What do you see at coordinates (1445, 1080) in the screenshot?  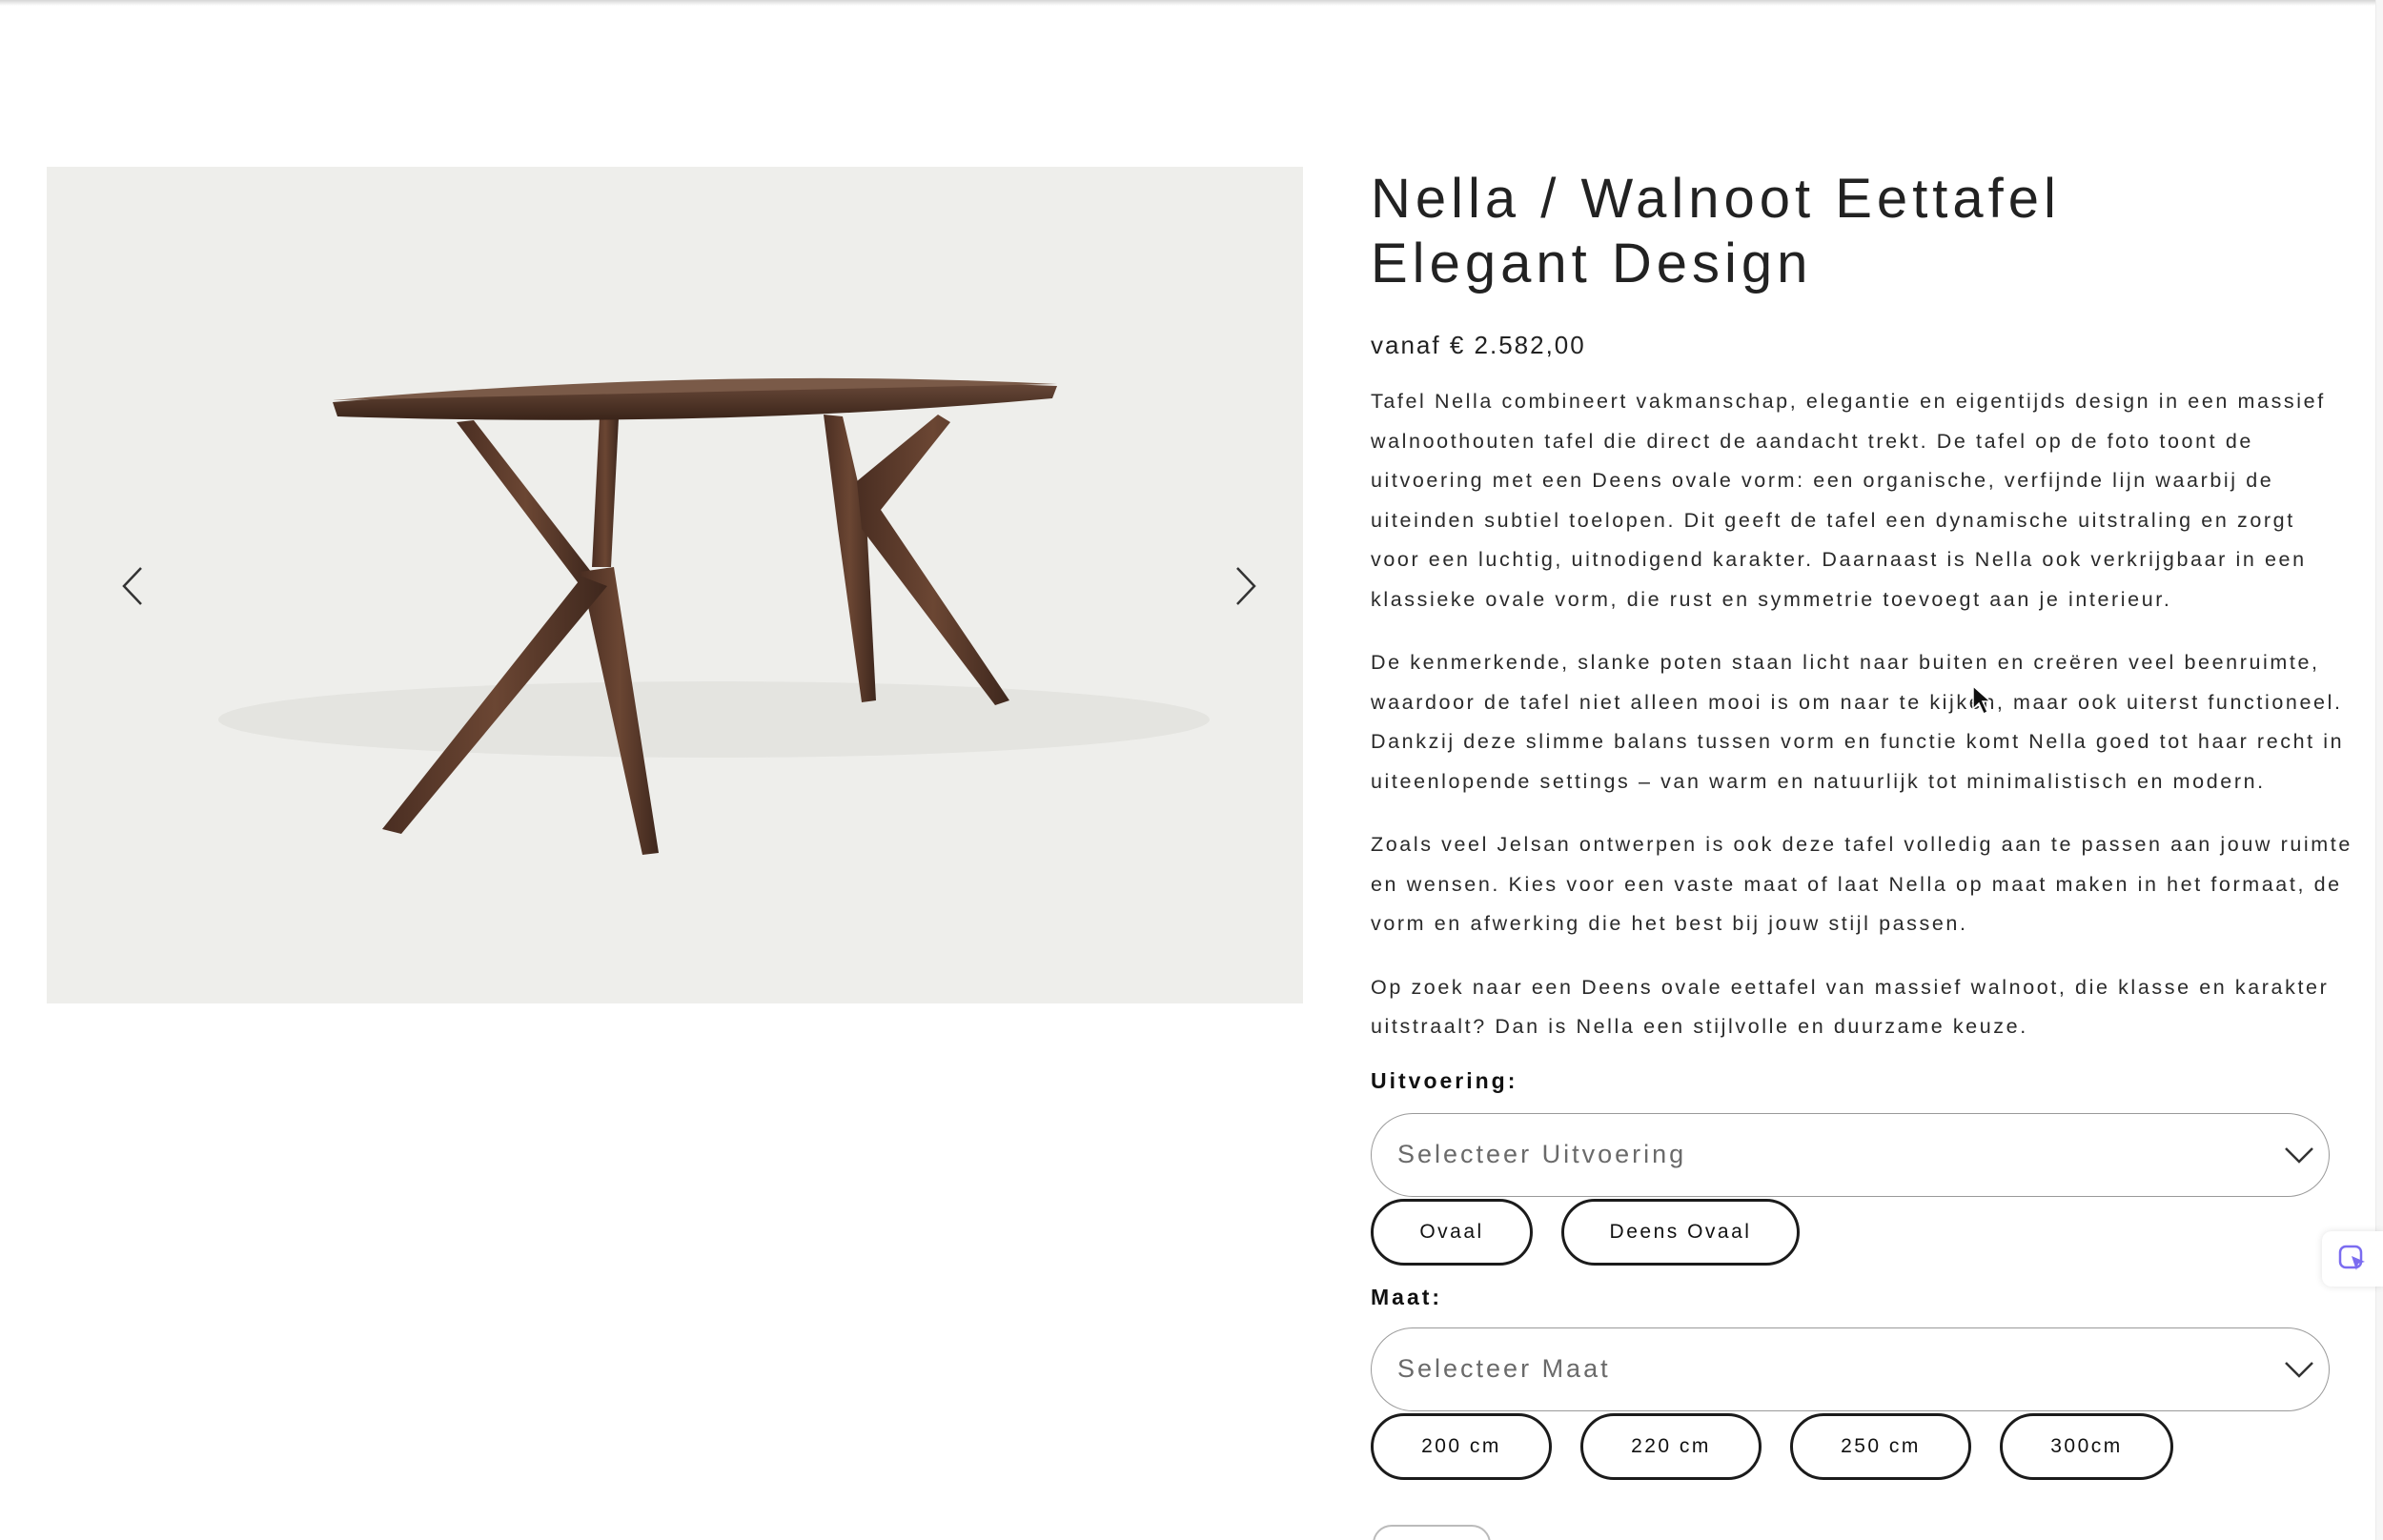 I see `uitvoering-label: Uitvoering:` at bounding box center [1445, 1080].